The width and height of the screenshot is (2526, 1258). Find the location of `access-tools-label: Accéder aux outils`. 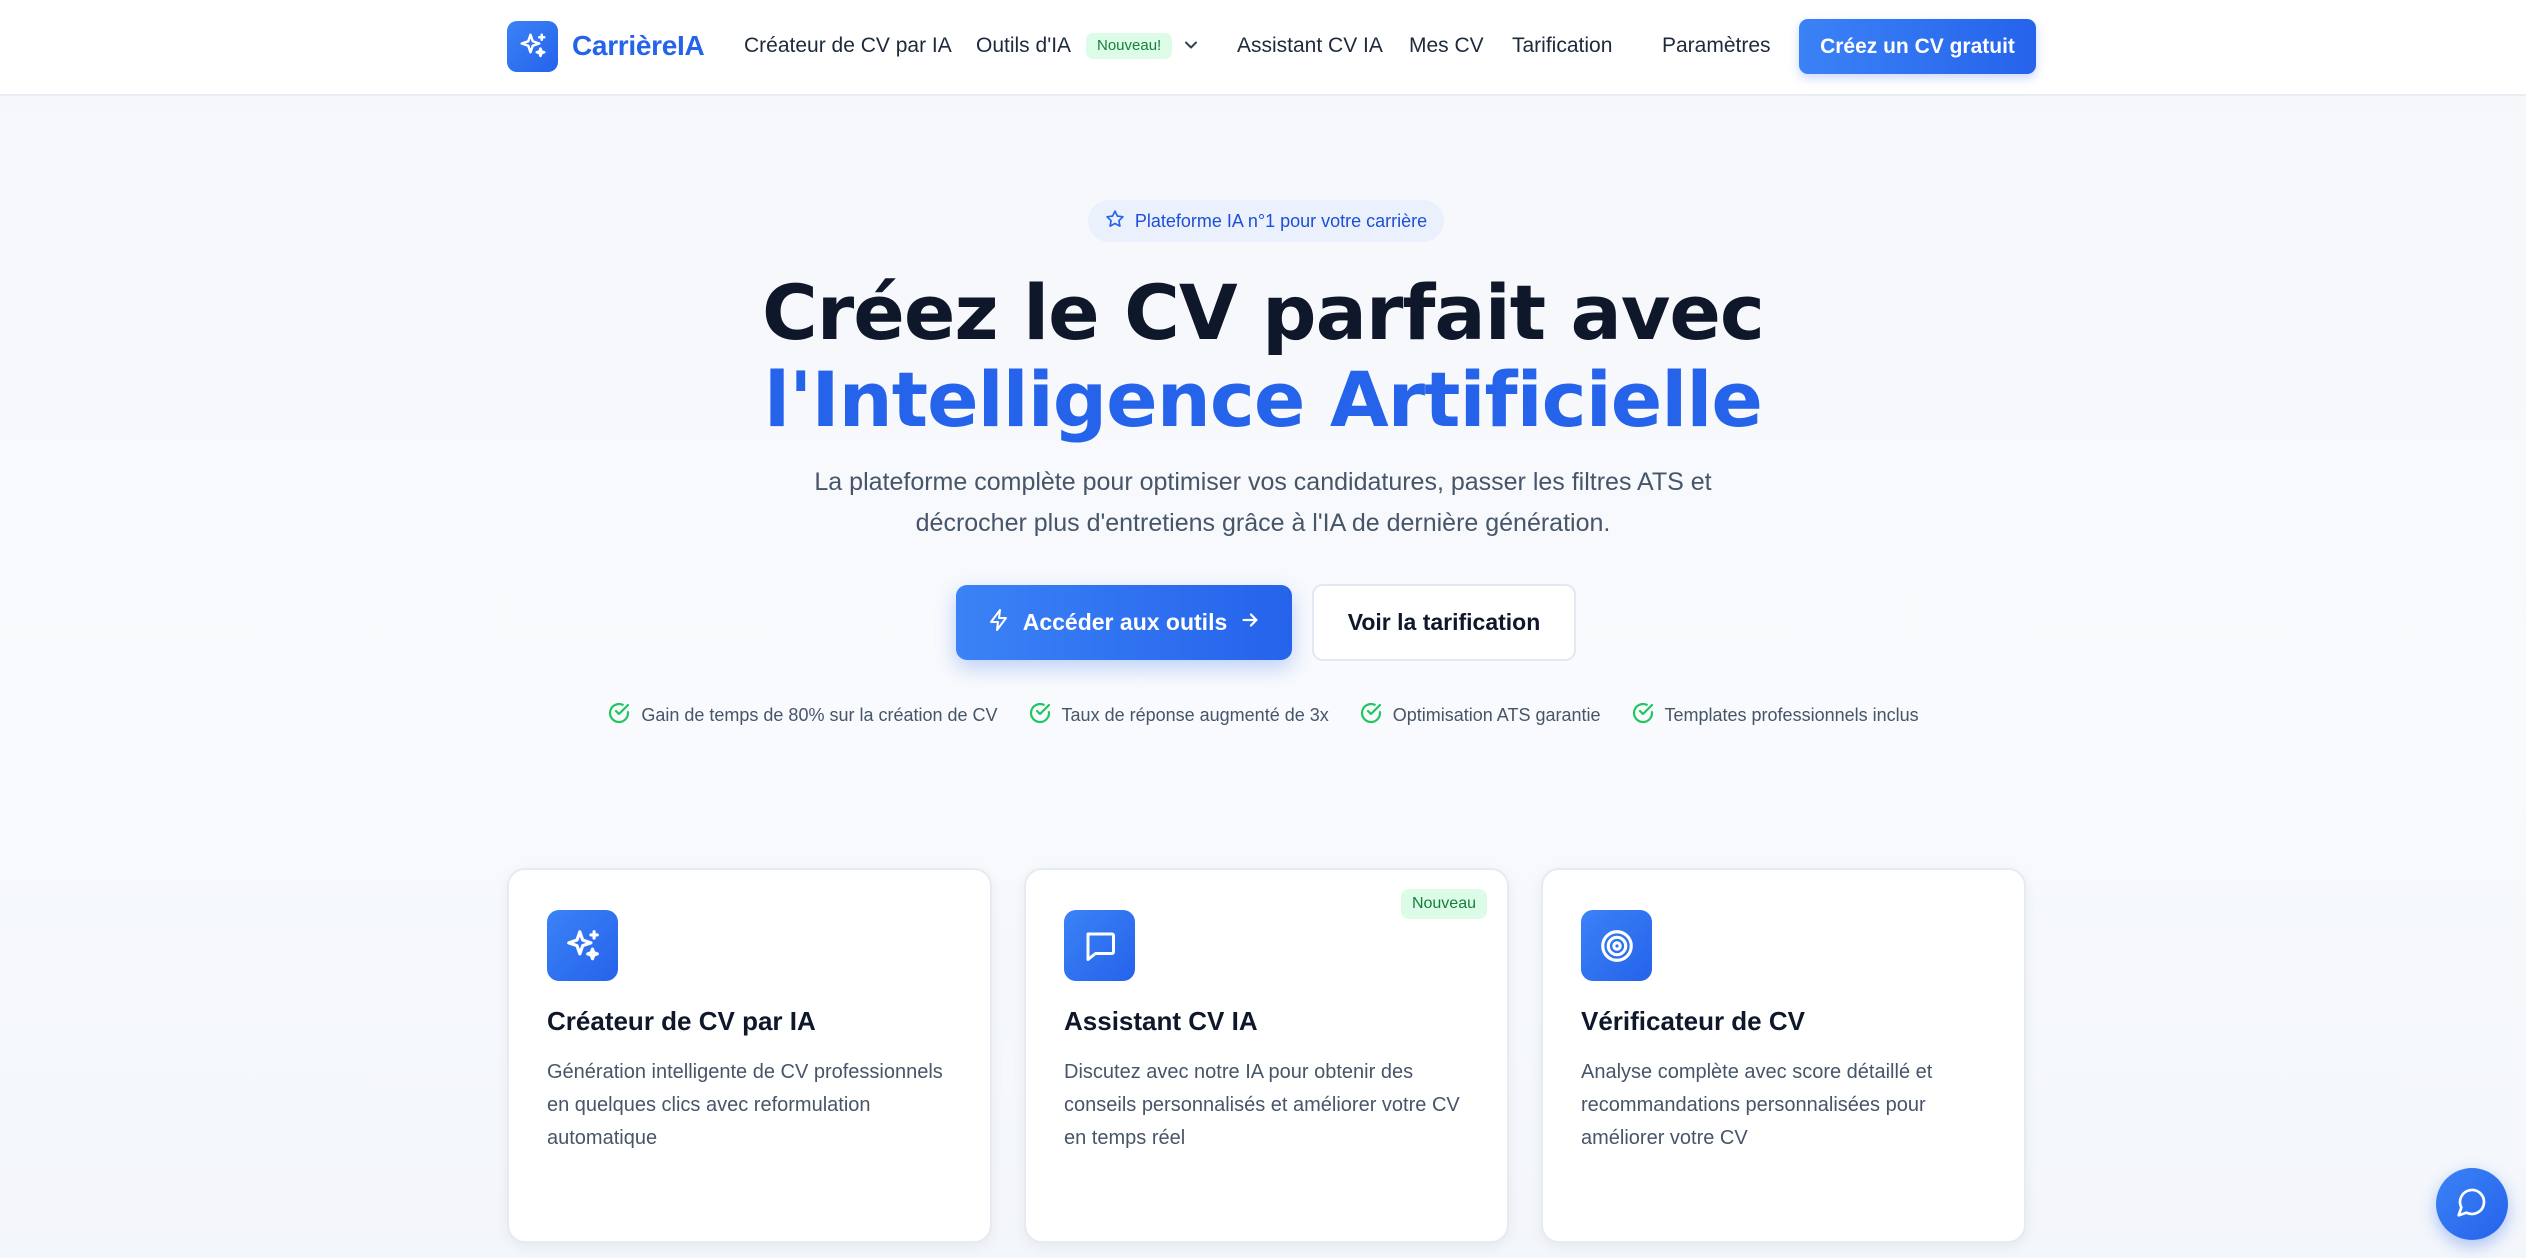

access-tools-label: Accéder aux outils is located at coordinates (1125, 622).